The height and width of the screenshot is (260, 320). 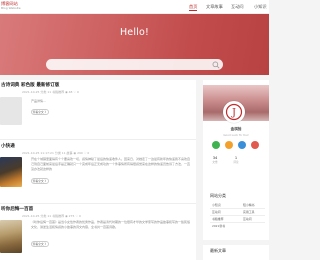 What do you see at coordinates (218, 250) in the screenshot?
I see `latest-title: 最新文章` at bounding box center [218, 250].